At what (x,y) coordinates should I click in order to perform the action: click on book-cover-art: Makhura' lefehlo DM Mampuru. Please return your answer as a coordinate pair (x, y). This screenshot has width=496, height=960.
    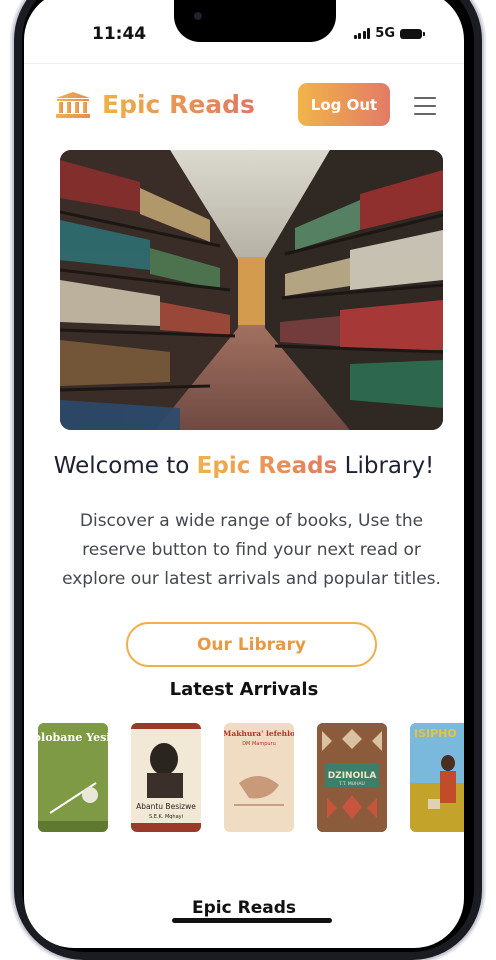
    Looking at the image, I should click on (259, 777).